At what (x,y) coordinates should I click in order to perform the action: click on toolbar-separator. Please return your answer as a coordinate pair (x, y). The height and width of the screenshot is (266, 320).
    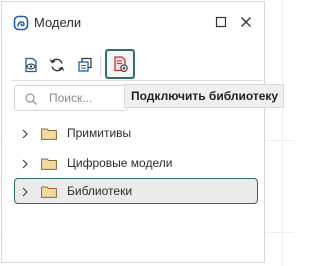
    Looking at the image, I should click on (100, 66).